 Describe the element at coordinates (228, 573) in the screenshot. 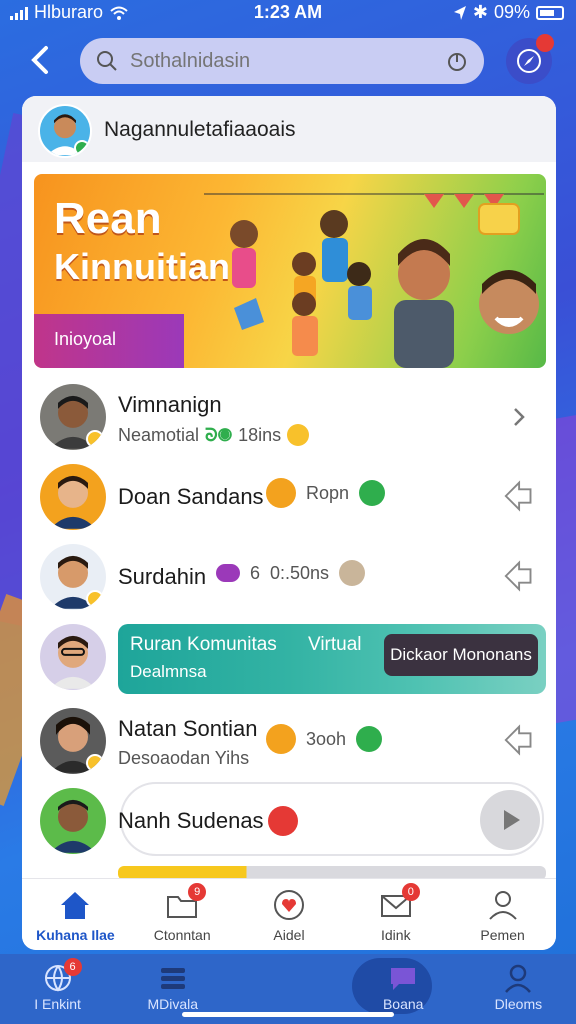

I see `tag-icon` at that location.